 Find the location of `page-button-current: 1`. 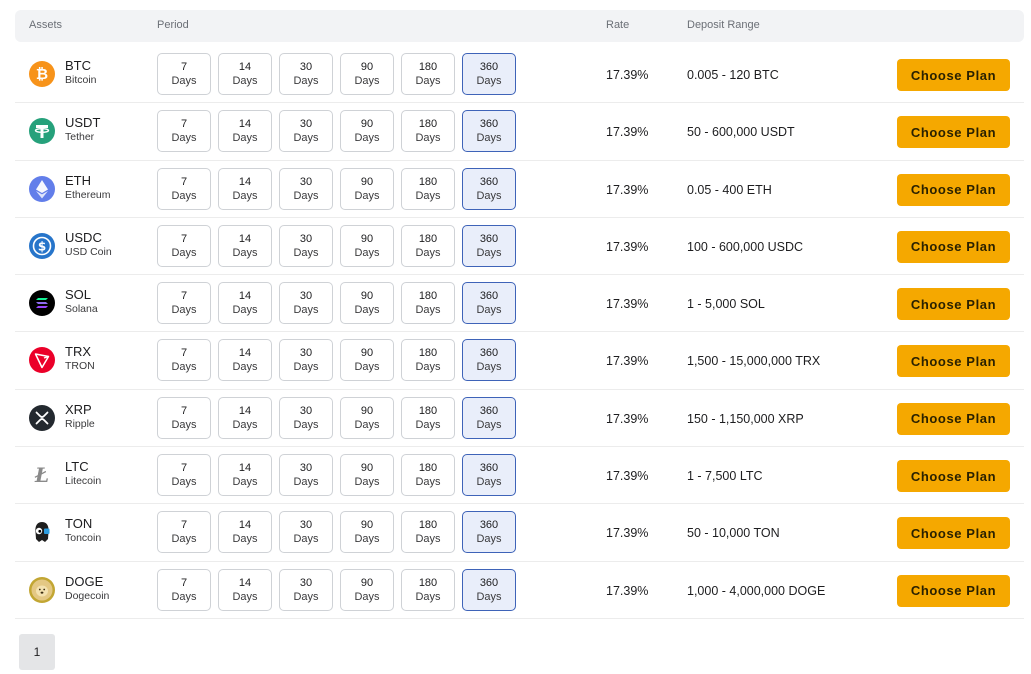

page-button-current: 1 is located at coordinates (37, 652).